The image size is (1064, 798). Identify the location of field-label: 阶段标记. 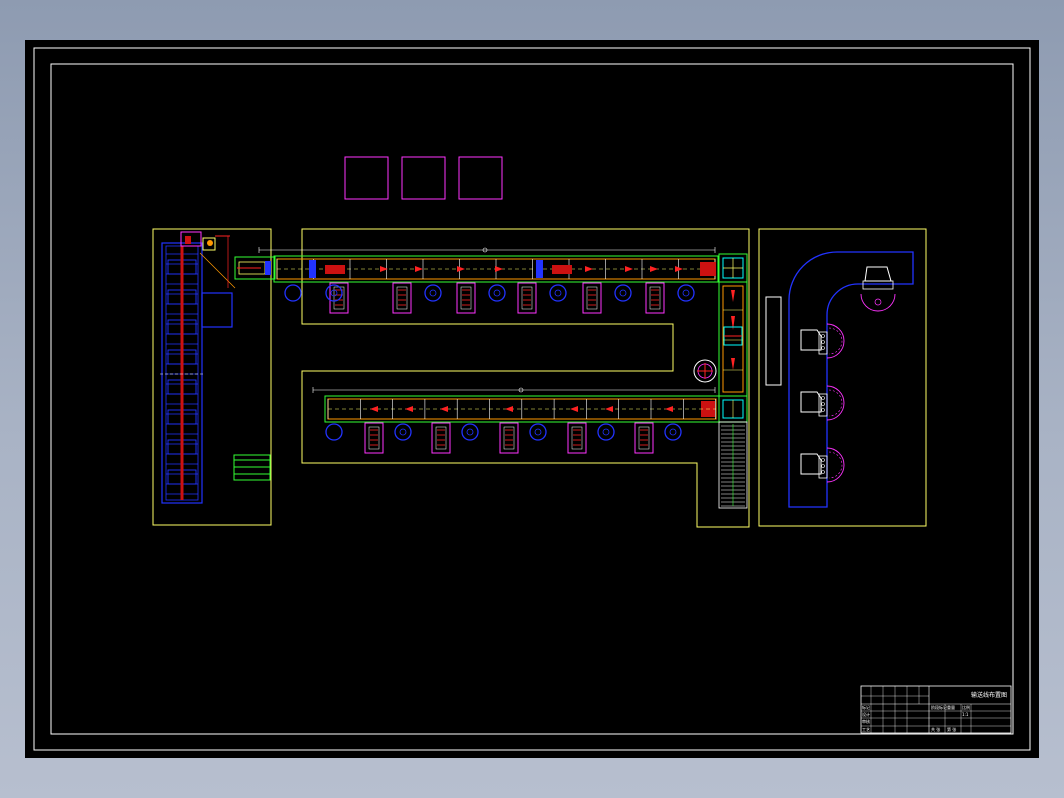
(939, 707).